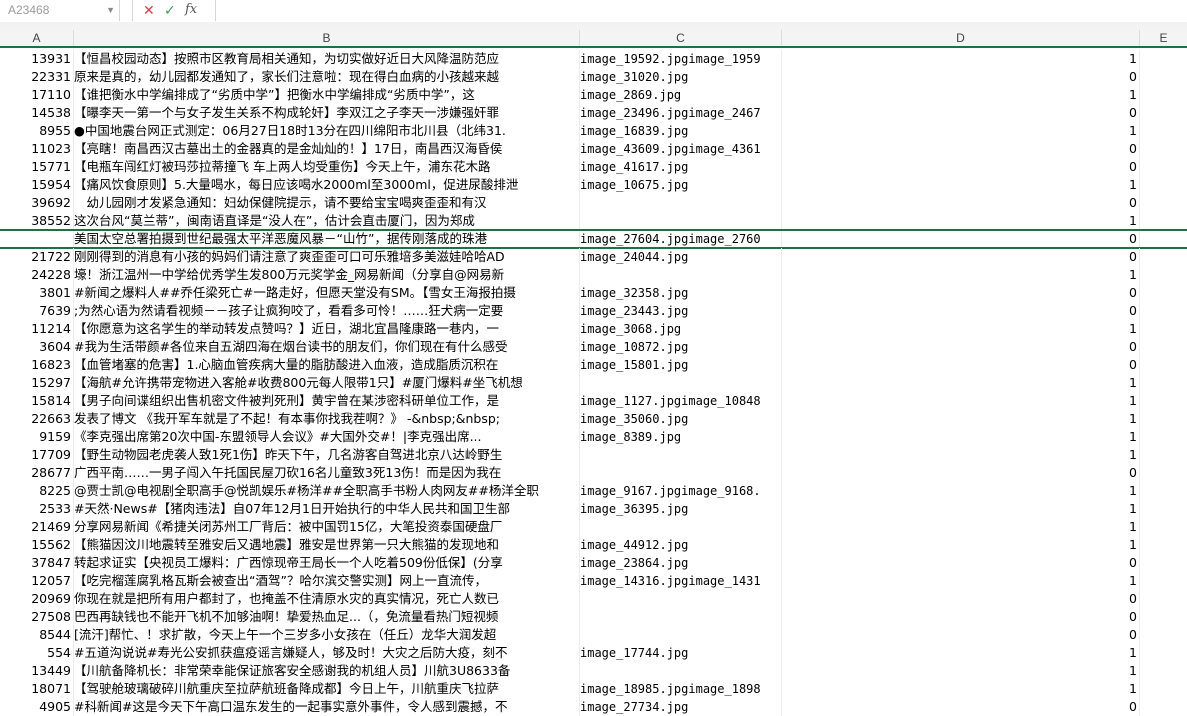  Describe the element at coordinates (37, 347) in the screenshot. I see `cell-a: 3604` at that location.